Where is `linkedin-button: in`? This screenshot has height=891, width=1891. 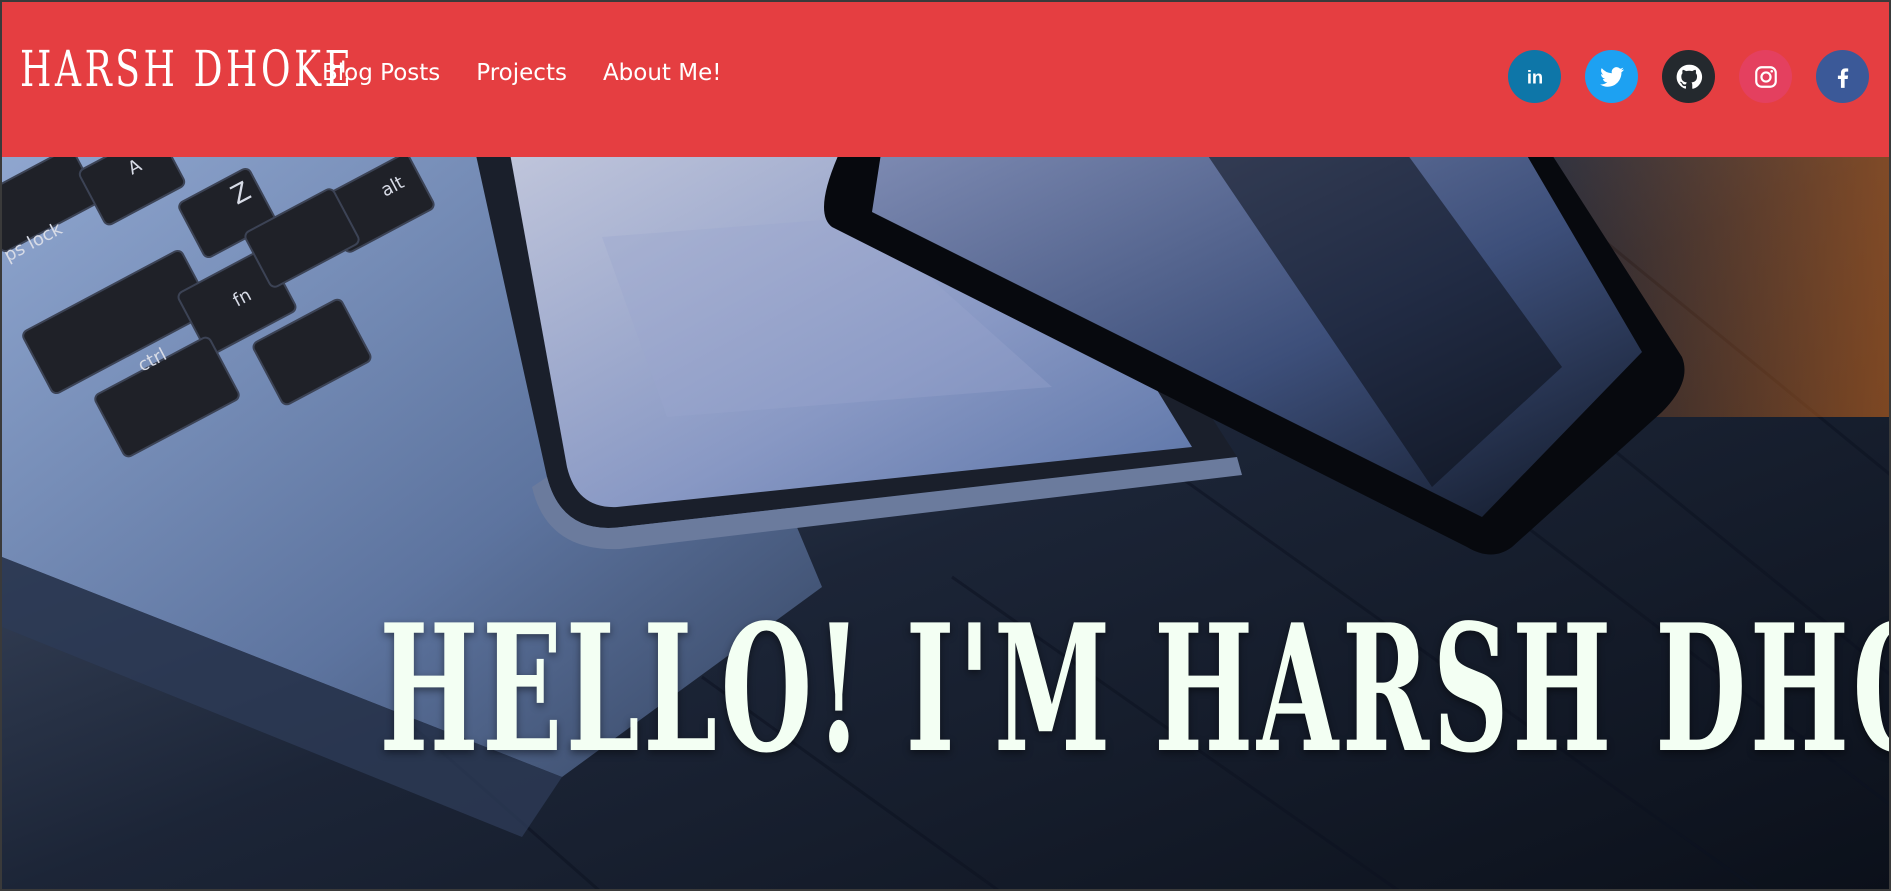 linkedin-button: in is located at coordinates (1534, 76).